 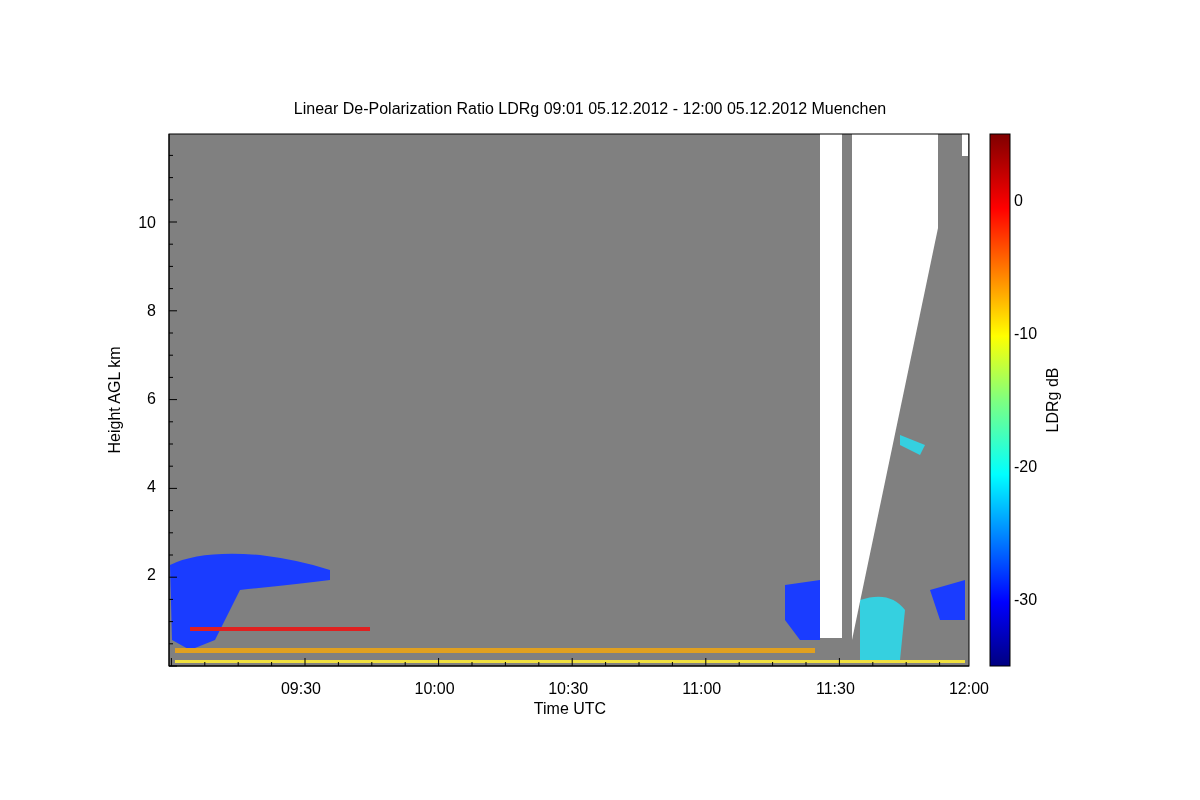 What do you see at coordinates (835, 688) in the screenshot?
I see `x-tick-label: 11:30` at bounding box center [835, 688].